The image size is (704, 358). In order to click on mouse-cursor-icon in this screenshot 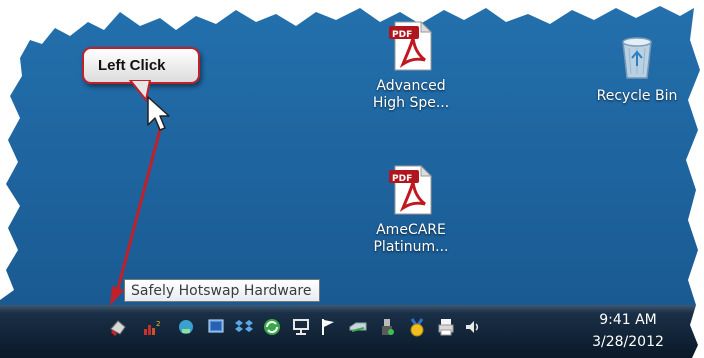, I will do `click(158, 113)`.